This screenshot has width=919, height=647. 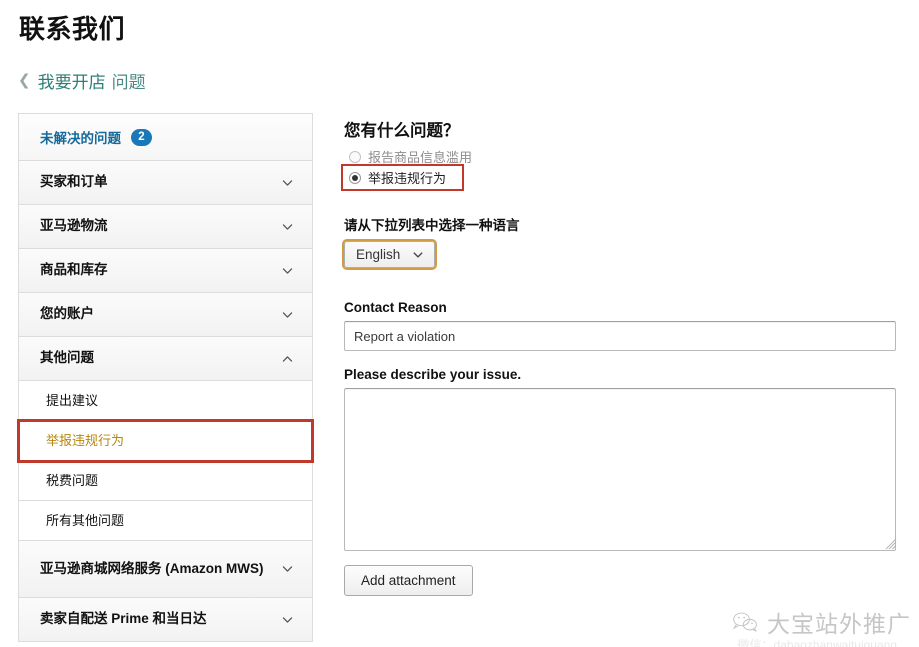 What do you see at coordinates (378, 254) in the screenshot?
I see `language-select-value: English` at bounding box center [378, 254].